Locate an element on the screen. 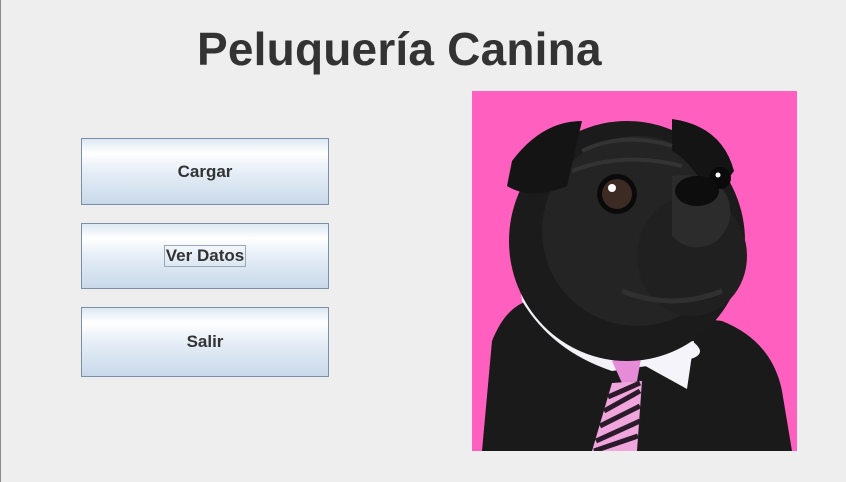 This screenshot has width=846, height=482. cargar-button-label: Cargar is located at coordinates (205, 171).